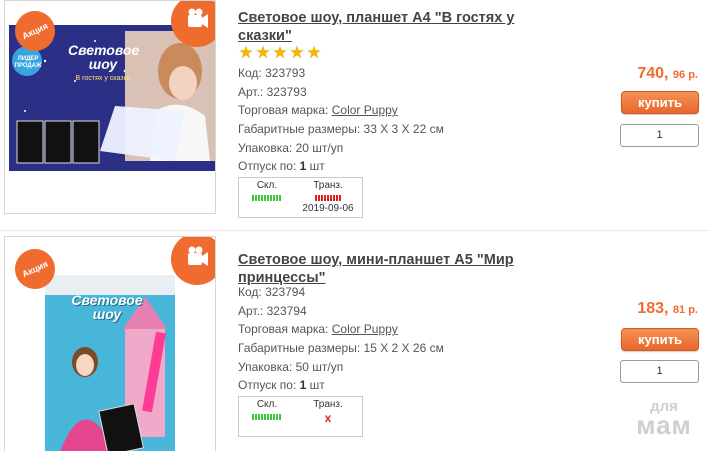  I want to click on stock-table: Скл. Транз. x, so click(300, 416).